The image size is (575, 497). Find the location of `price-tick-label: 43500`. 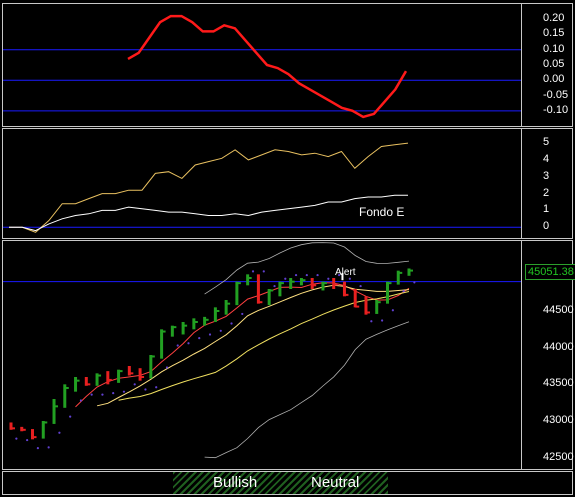

price-tick-label: 43500 is located at coordinates (558, 383).